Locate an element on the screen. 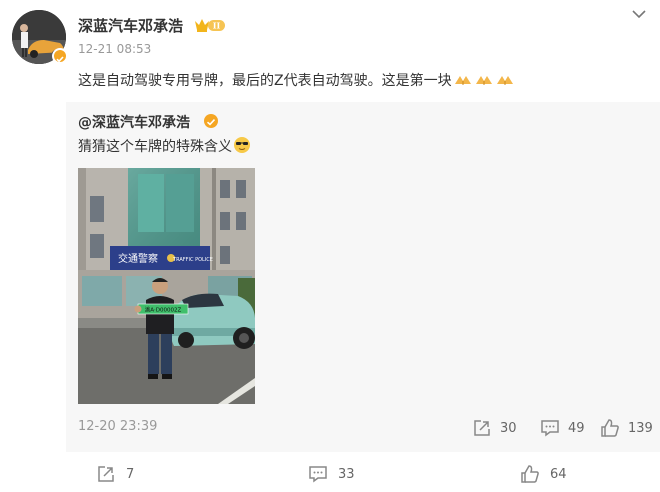 The width and height of the screenshot is (660, 492). original-share-count: 30 is located at coordinates (508, 428).